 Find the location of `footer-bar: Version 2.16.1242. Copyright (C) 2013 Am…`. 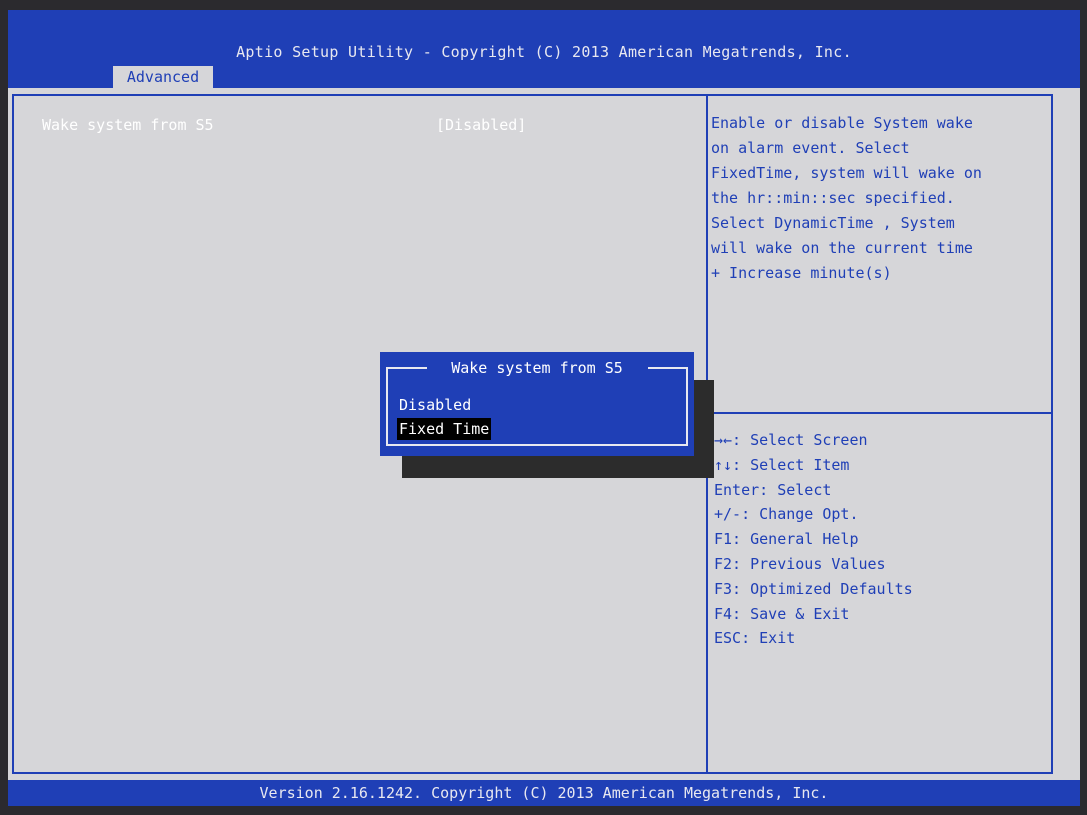

footer-bar: Version 2.16.1242. Copyright (C) 2013 Am… is located at coordinates (544, 793).